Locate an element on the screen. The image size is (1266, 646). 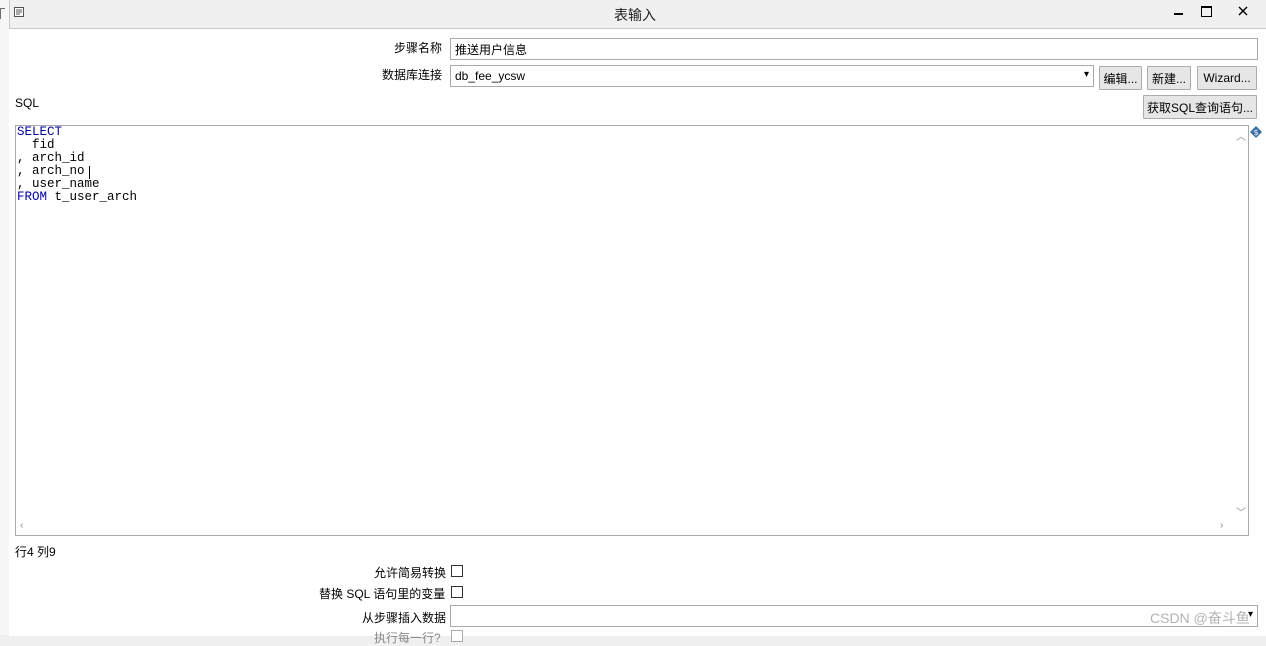
sql-text: fid is located at coordinates (36, 145).